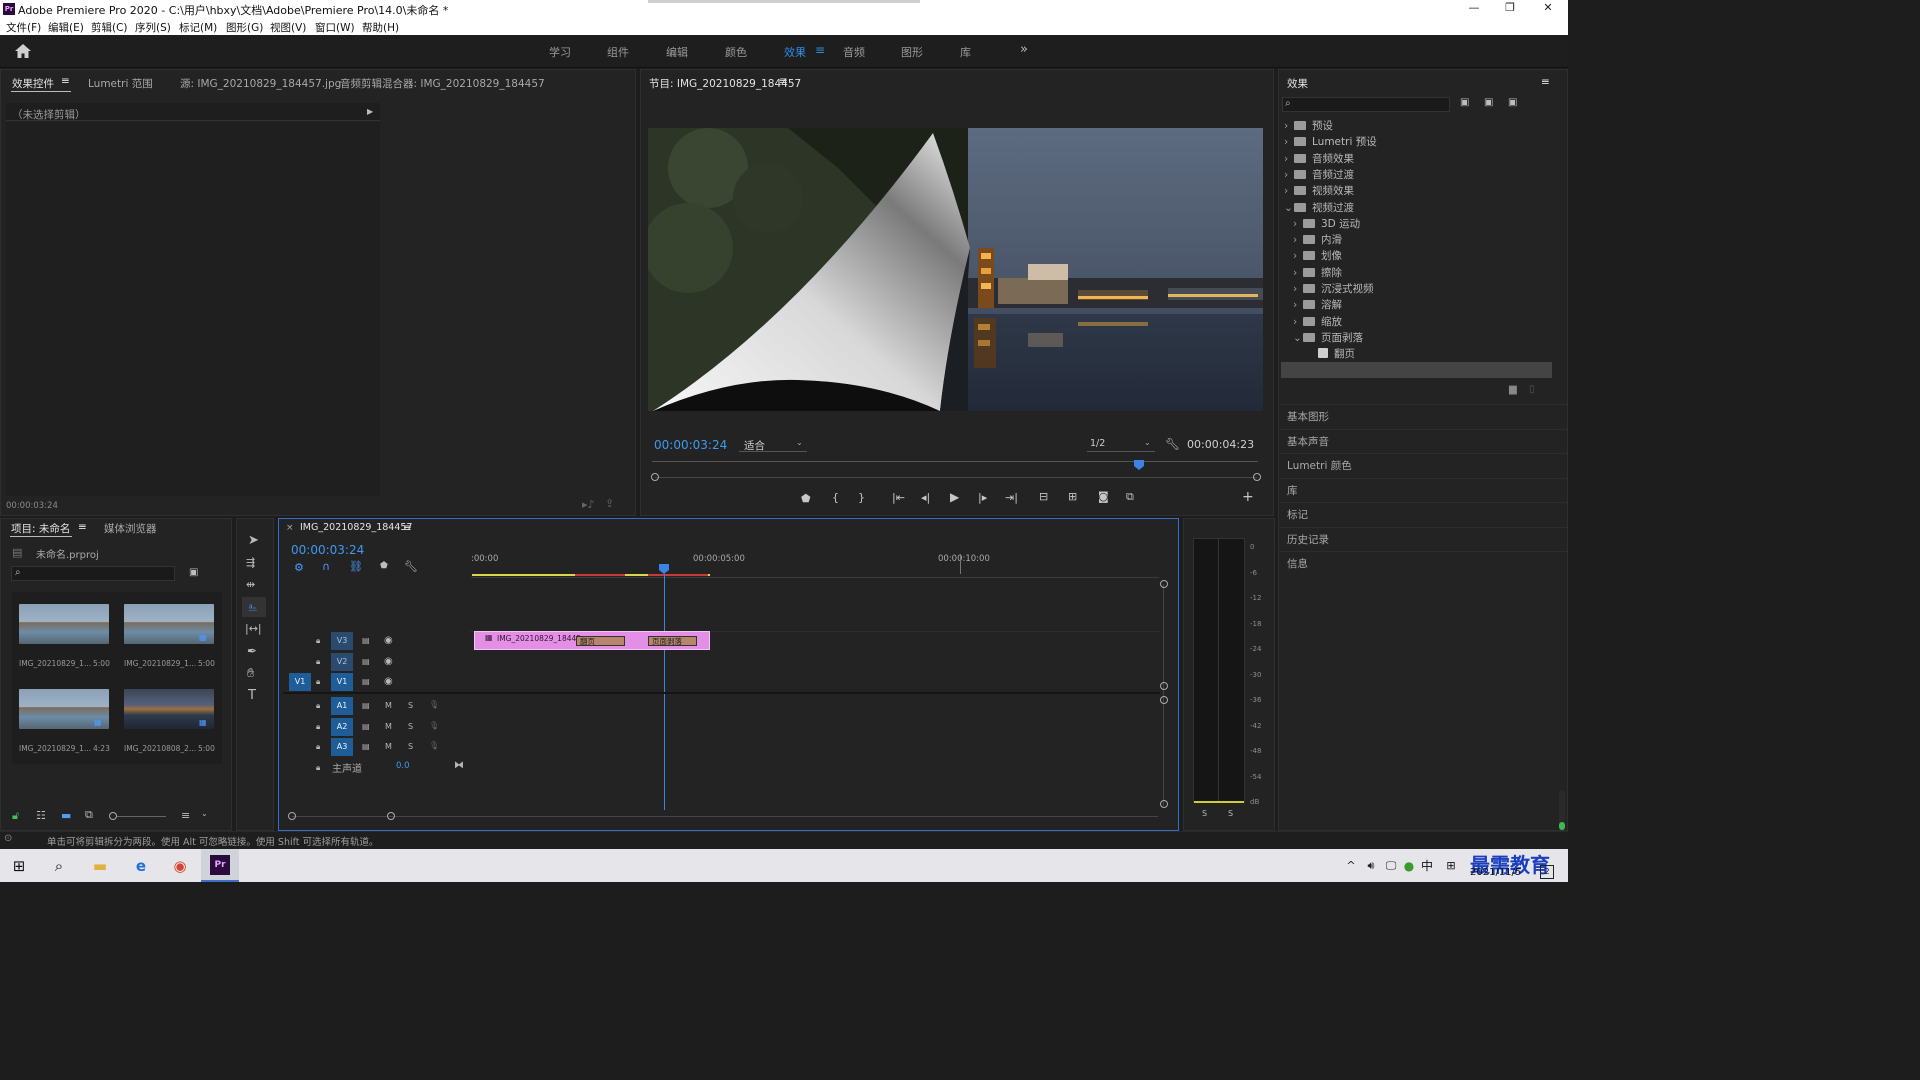 Image resolution: width=1920 pixels, height=1080 pixels. I want to click on maximize-button: ❐, so click(1510, 9).